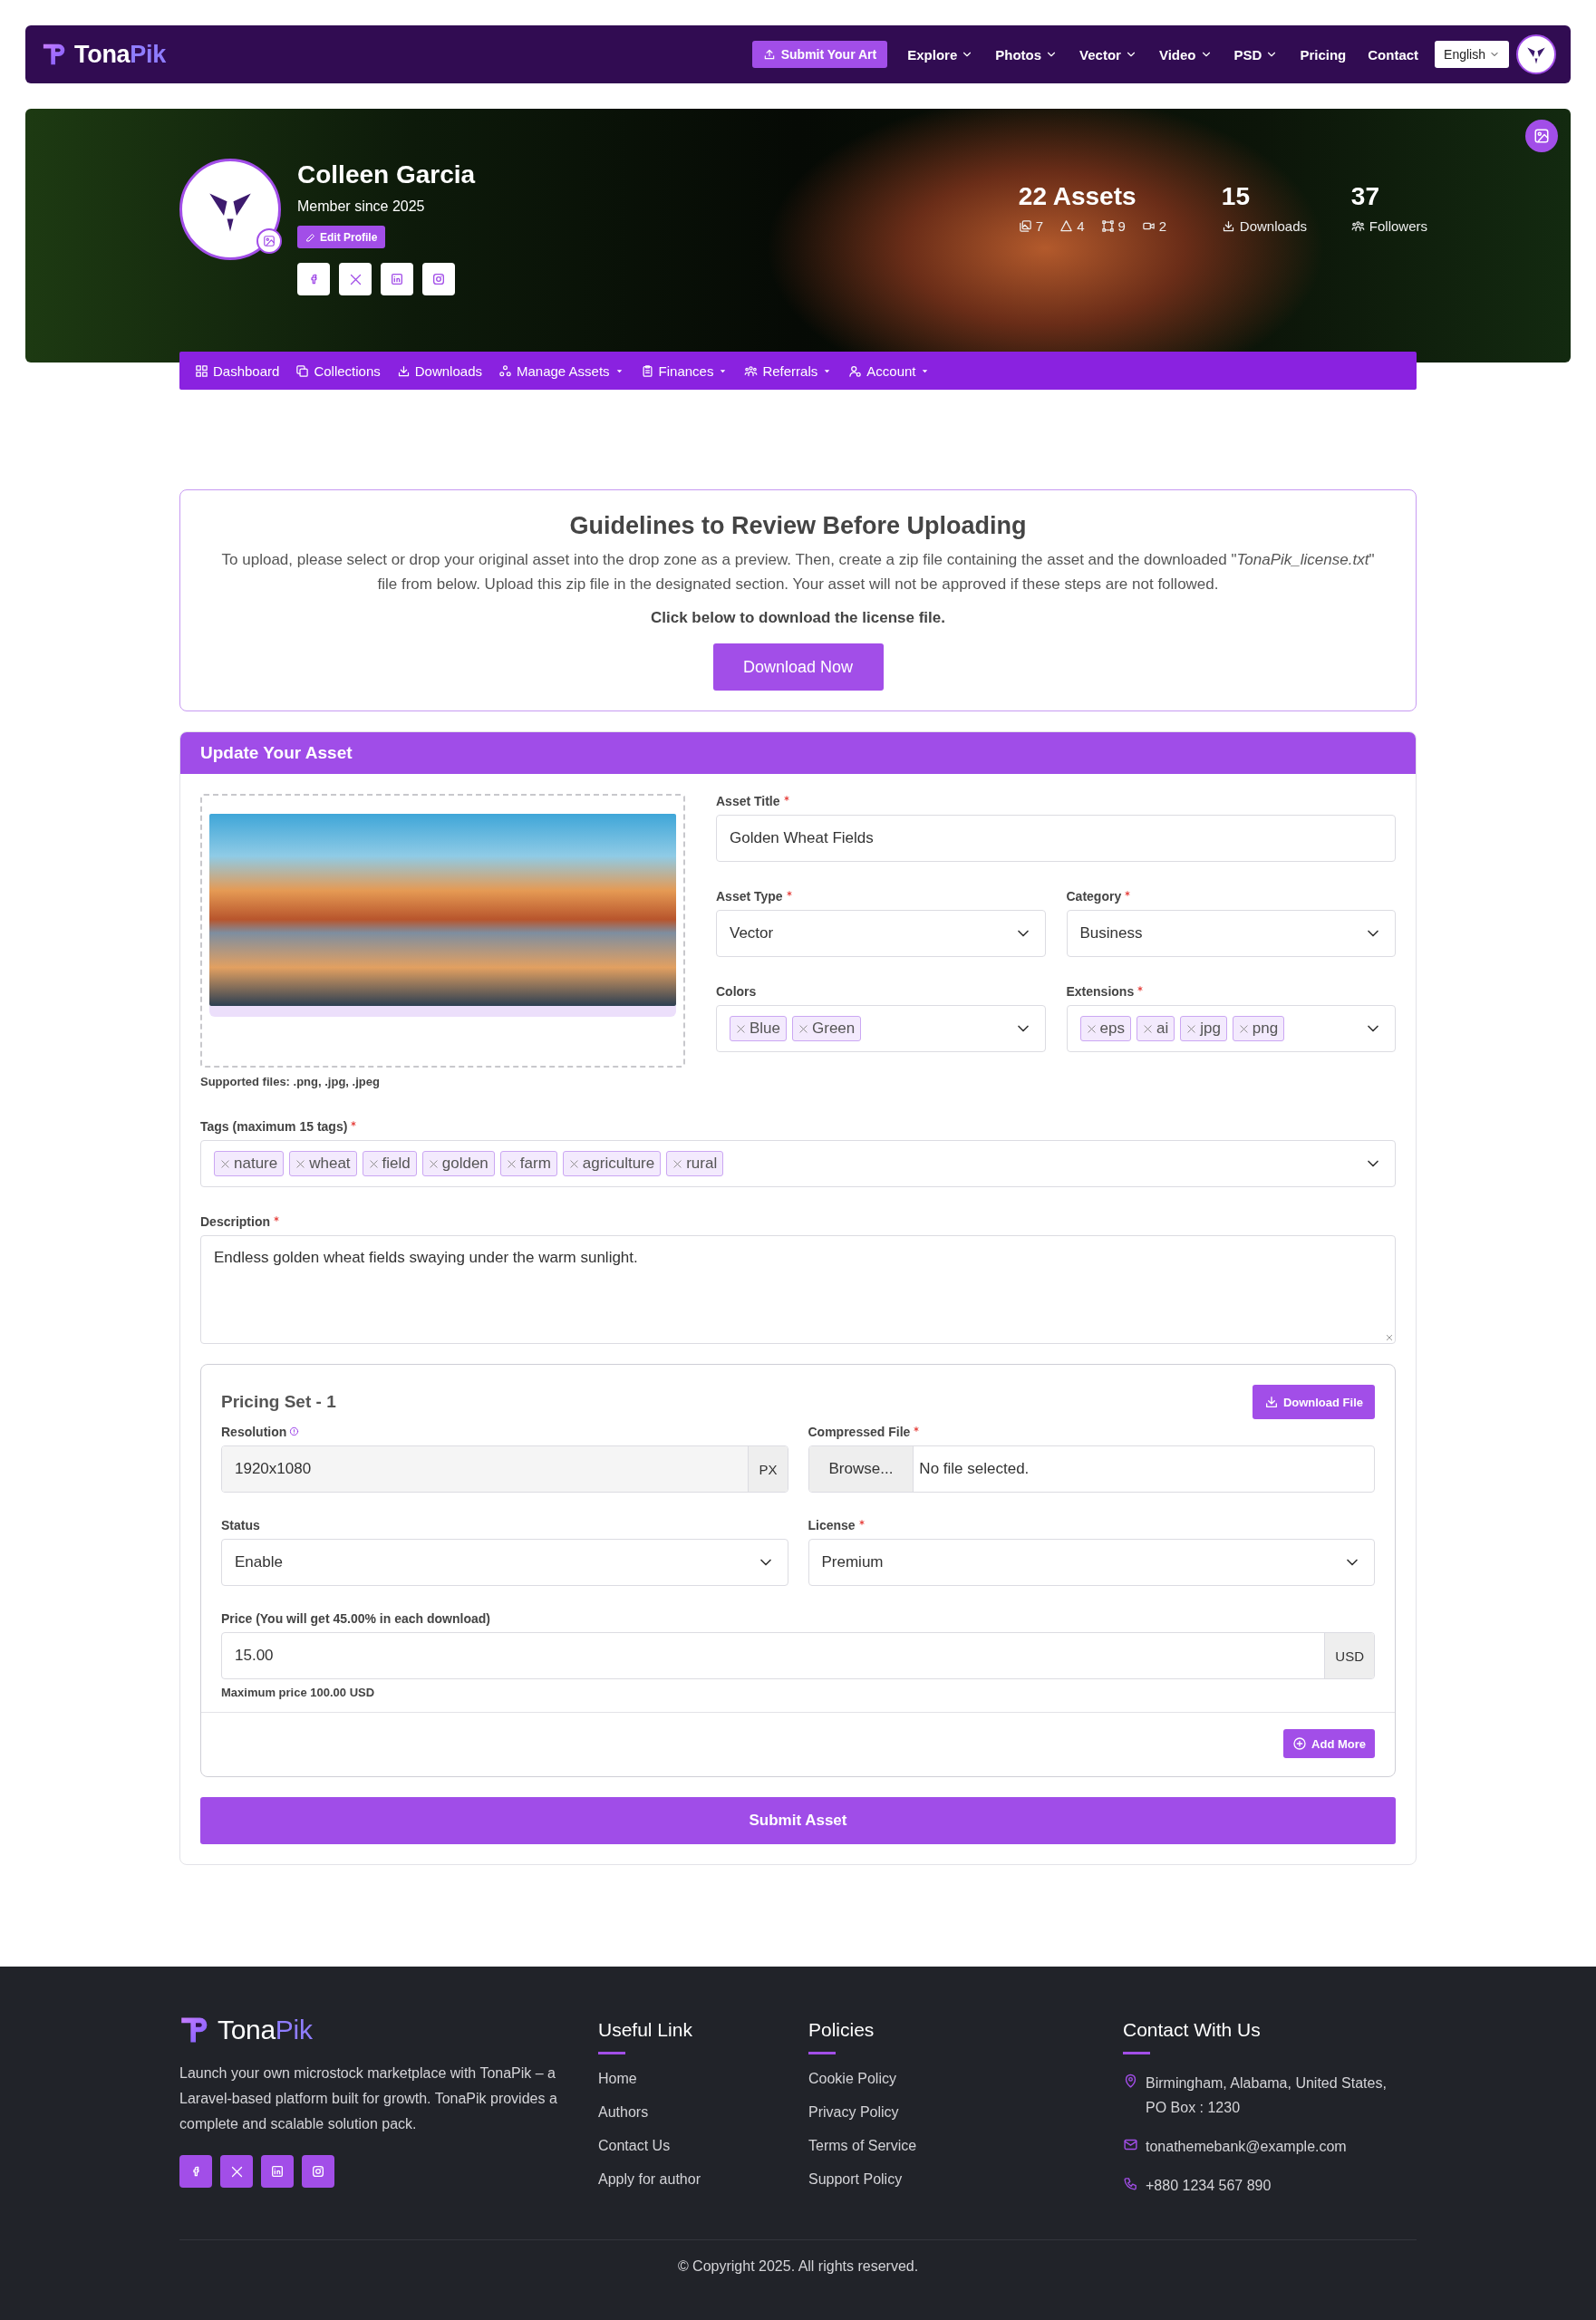 Image resolution: width=1596 pixels, height=2320 pixels. What do you see at coordinates (684, 370) in the screenshot?
I see `dashboard-menu-item: Finances` at bounding box center [684, 370].